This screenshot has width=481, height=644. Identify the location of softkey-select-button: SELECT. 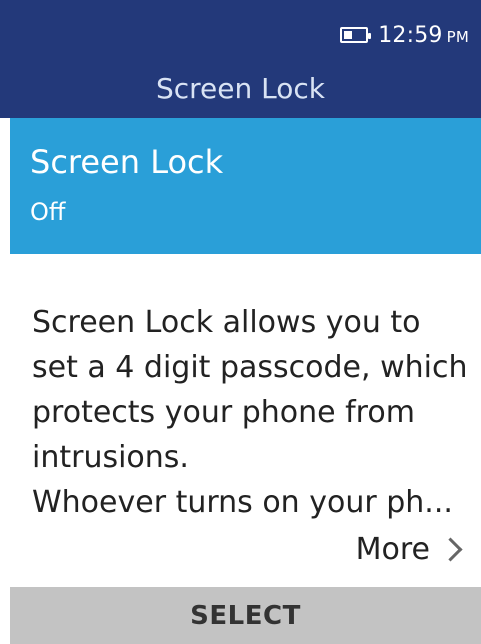
(245, 615).